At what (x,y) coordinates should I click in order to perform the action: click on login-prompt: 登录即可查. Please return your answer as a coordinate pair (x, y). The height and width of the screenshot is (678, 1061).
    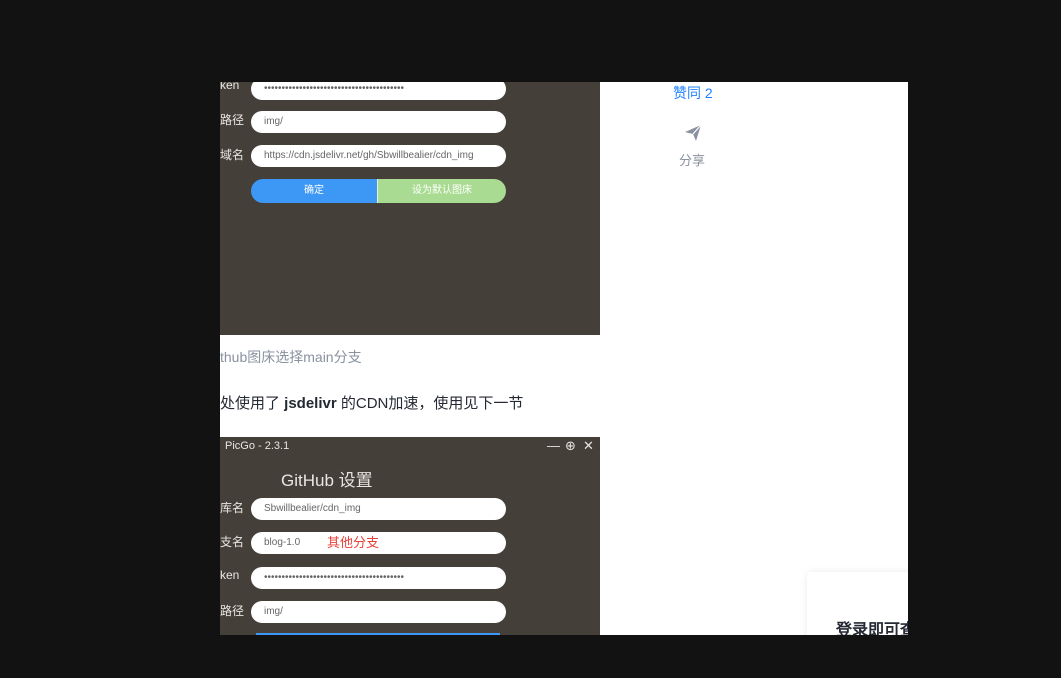
    Looking at the image, I should click on (872, 628).